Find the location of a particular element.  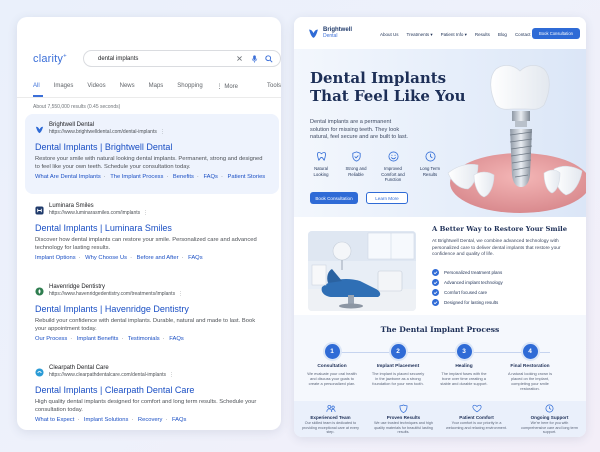

hero-learn-more-button: Learn More is located at coordinates (387, 198).